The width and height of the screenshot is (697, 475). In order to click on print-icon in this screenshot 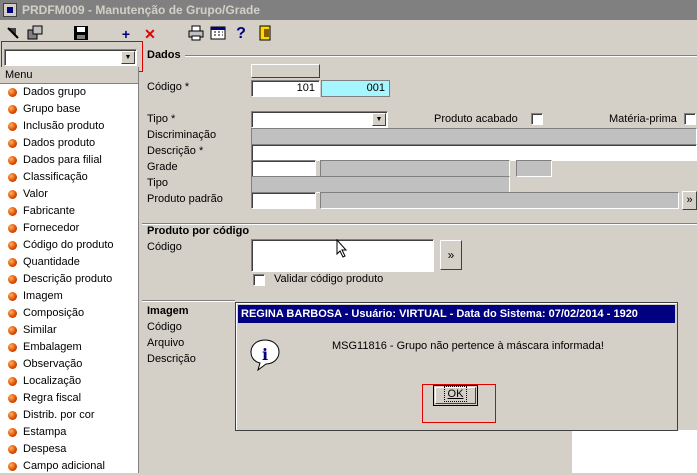, I will do `click(196, 34)`.